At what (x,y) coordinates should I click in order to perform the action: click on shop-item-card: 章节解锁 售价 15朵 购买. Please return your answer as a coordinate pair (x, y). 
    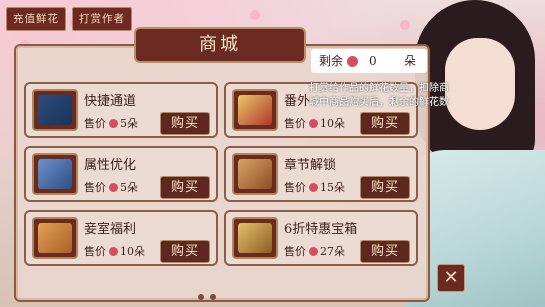
    Looking at the image, I should click on (321, 174).